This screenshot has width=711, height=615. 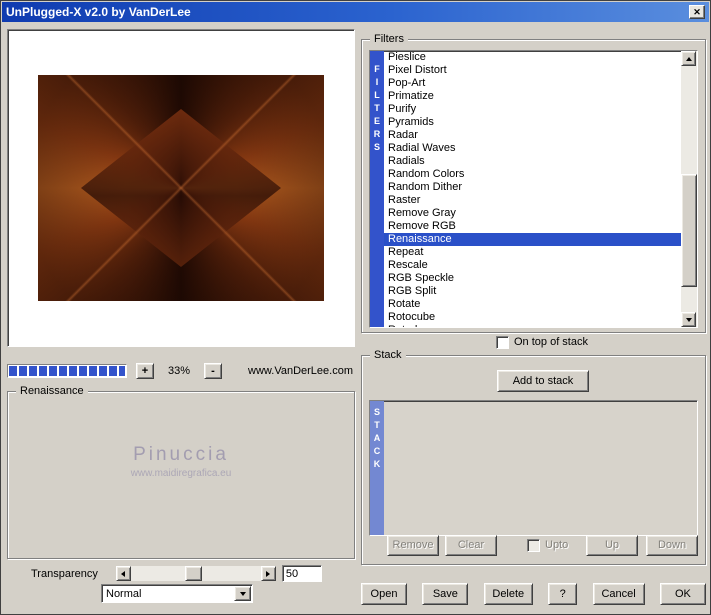 What do you see at coordinates (64, 573) in the screenshot?
I see `transparency-label: Transparency` at bounding box center [64, 573].